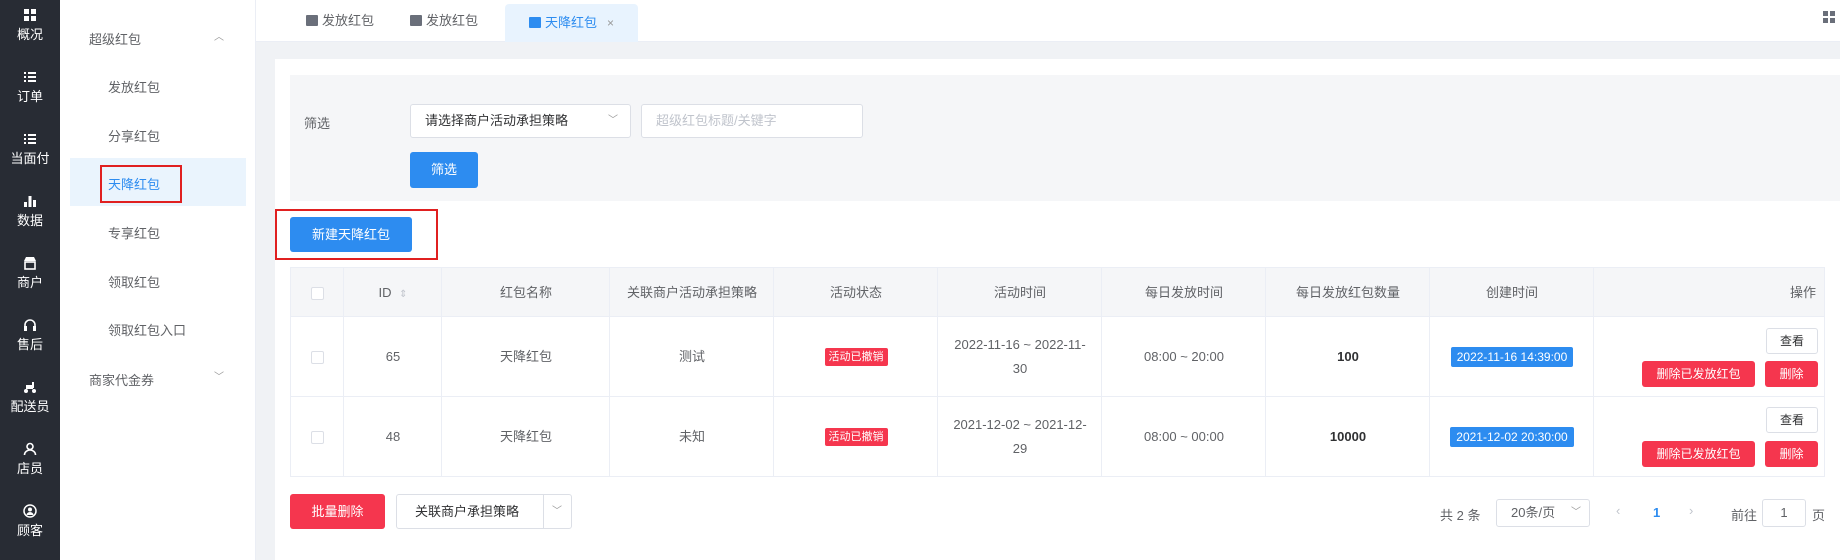 The image size is (1840, 560). Describe the element at coordinates (1460, 515) in the screenshot. I see `pager-total: 共 2 条` at that location.